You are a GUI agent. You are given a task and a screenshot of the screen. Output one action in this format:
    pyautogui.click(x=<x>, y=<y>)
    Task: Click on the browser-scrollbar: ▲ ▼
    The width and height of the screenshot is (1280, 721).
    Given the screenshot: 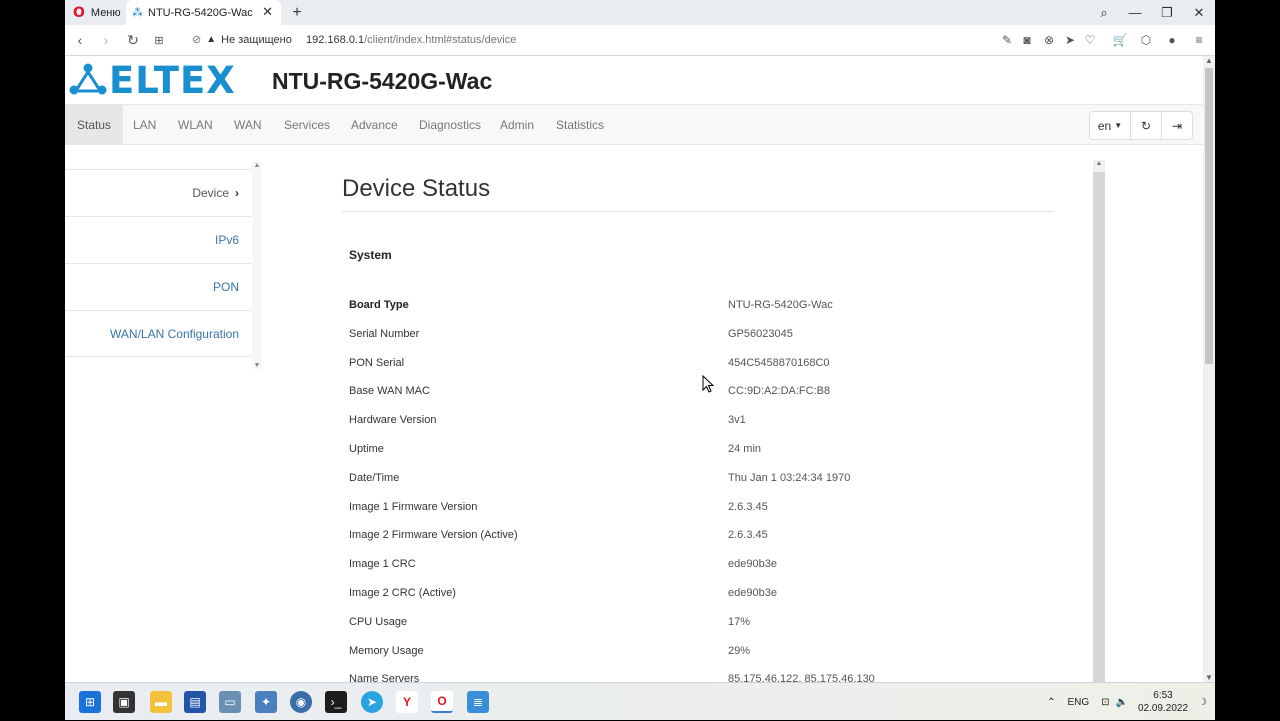 What is the action you would take?
    pyautogui.click(x=1209, y=369)
    